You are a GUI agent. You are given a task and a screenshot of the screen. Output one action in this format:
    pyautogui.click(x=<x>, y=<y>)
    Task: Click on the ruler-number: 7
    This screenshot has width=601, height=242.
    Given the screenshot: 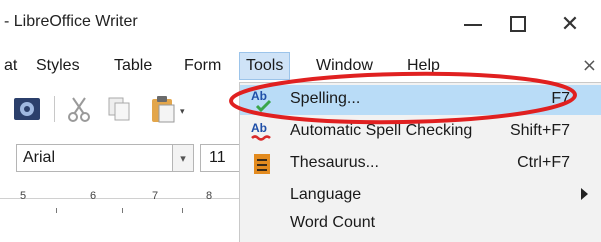 What is the action you would take?
    pyautogui.click(x=155, y=196)
    